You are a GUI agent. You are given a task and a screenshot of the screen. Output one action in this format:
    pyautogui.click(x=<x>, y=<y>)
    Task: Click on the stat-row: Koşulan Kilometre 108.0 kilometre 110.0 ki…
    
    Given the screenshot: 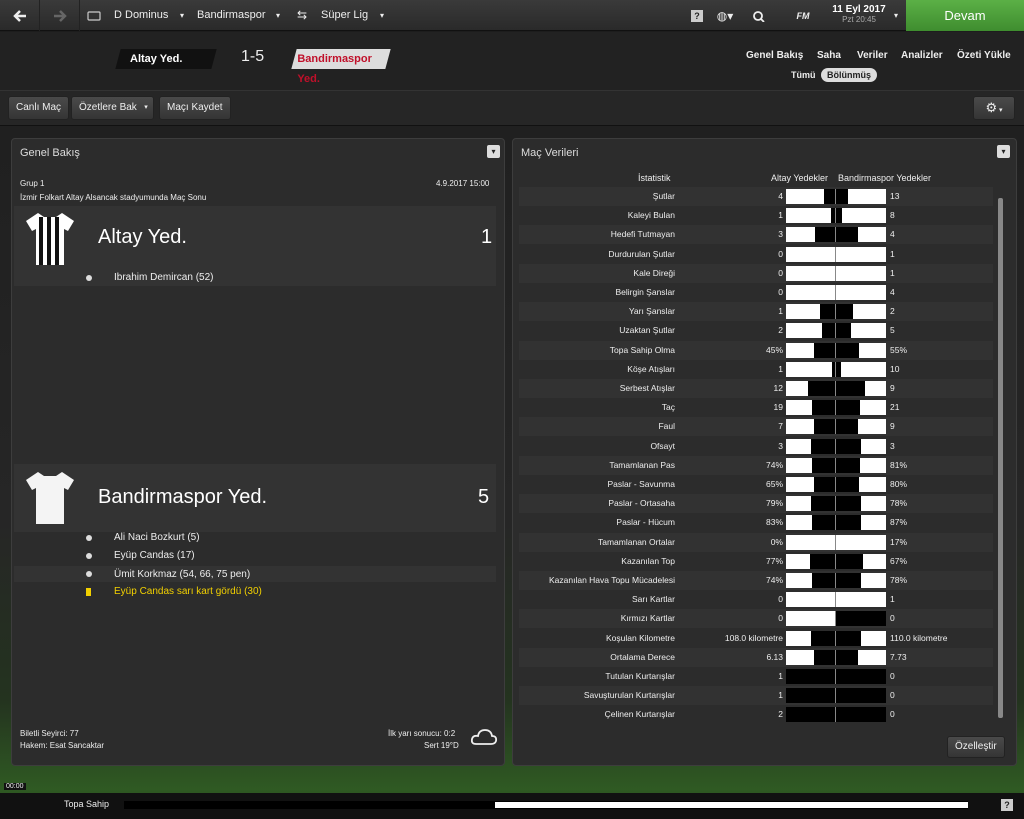 What is the action you would take?
    pyautogui.click(x=756, y=638)
    